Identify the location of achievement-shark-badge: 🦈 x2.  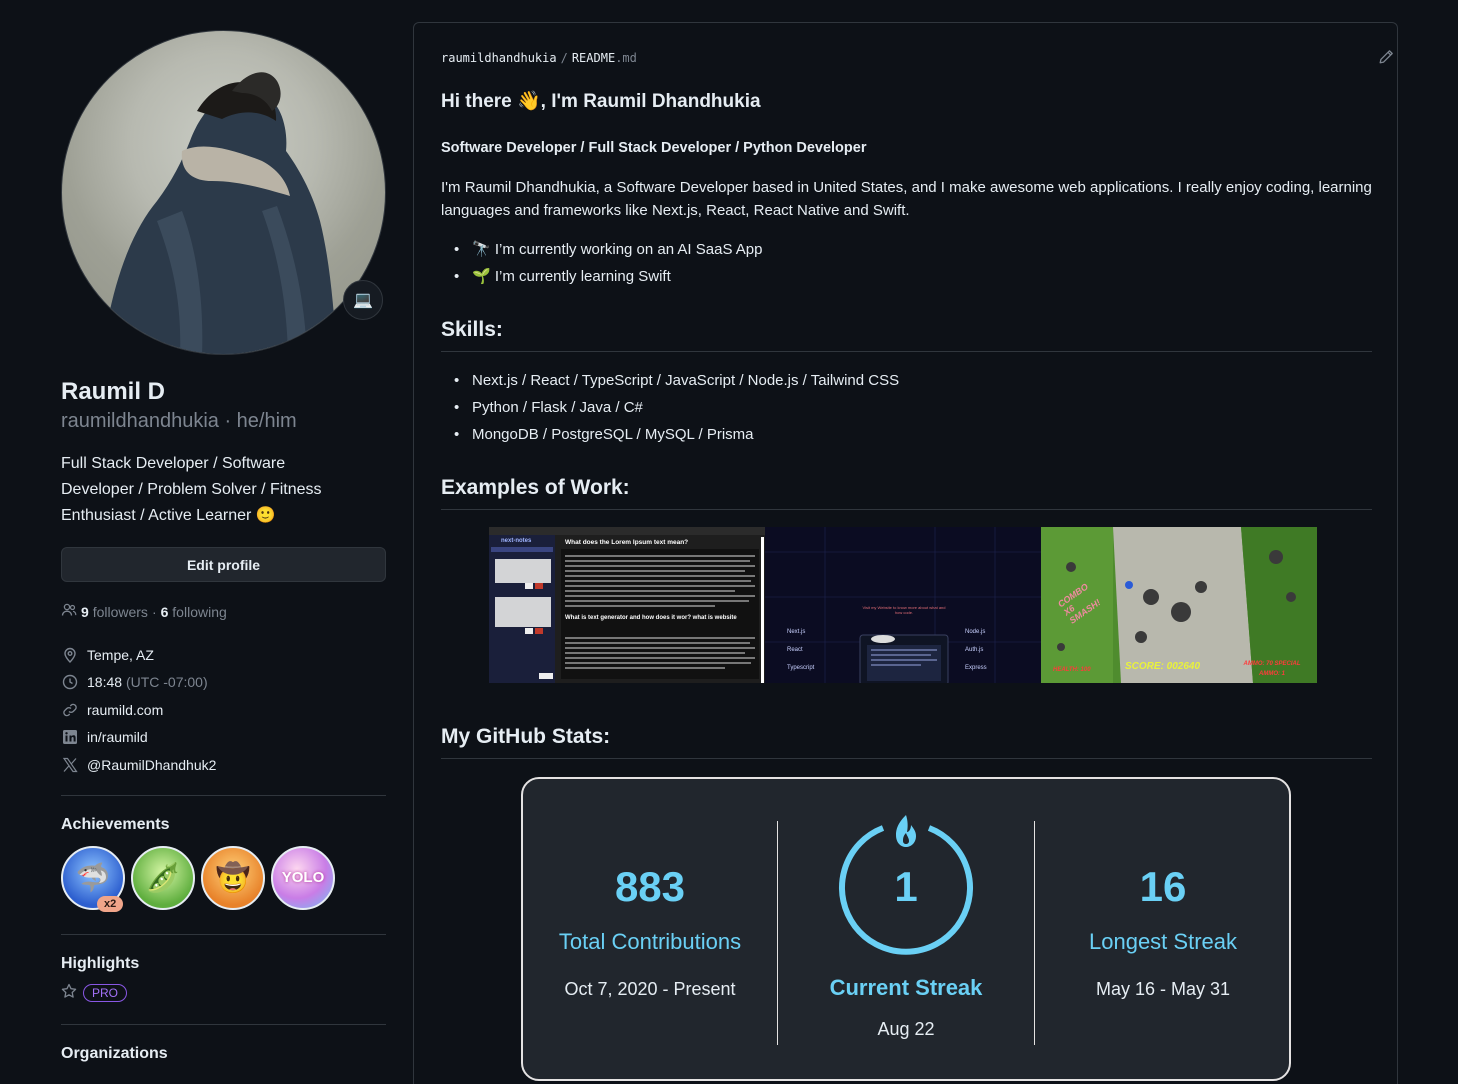
(93, 878).